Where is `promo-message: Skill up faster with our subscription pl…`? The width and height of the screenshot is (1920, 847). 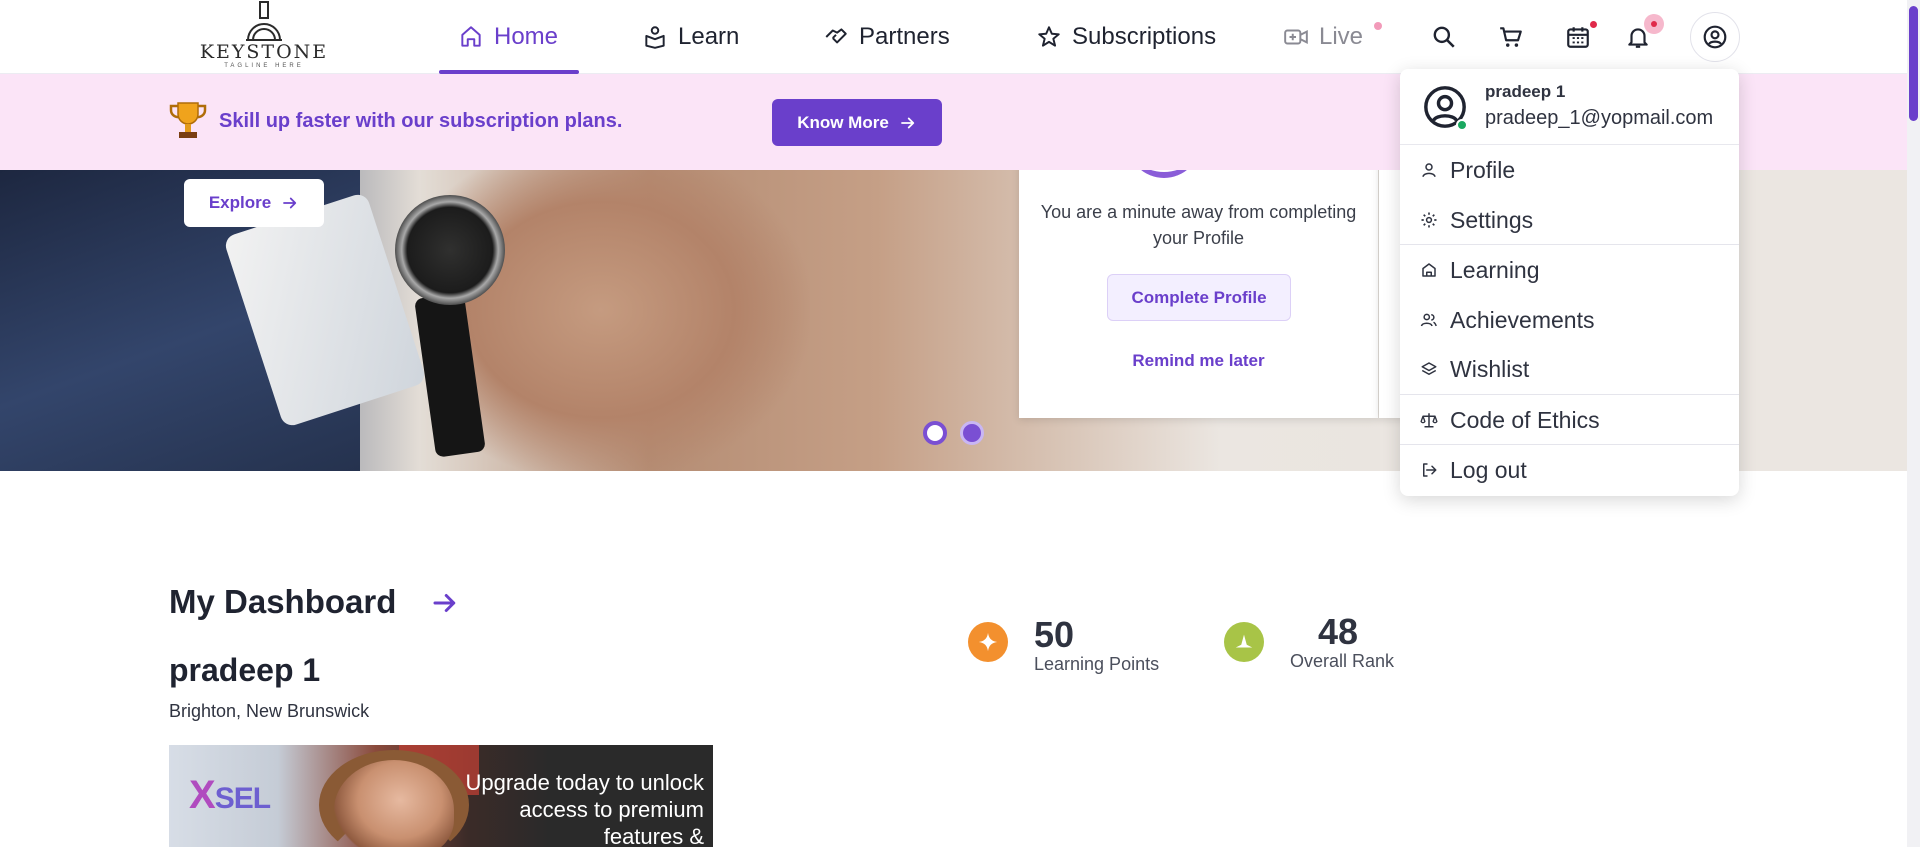 promo-message: Skill up faster with our subscription pl… is located at coordinates (421, 121).